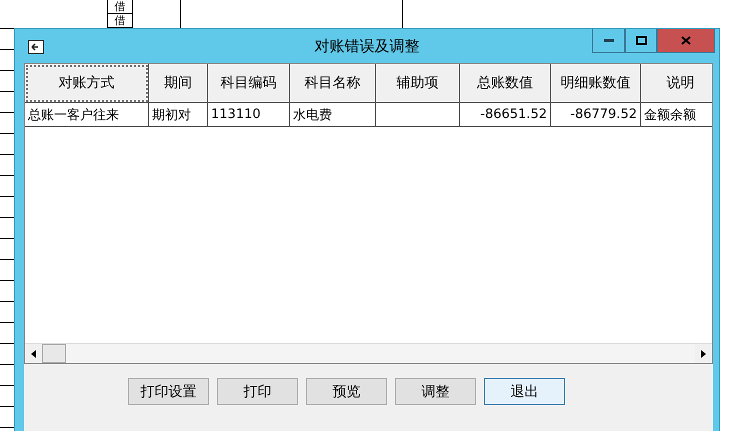  I want to click on column-header: 期间, so click(178, 83).